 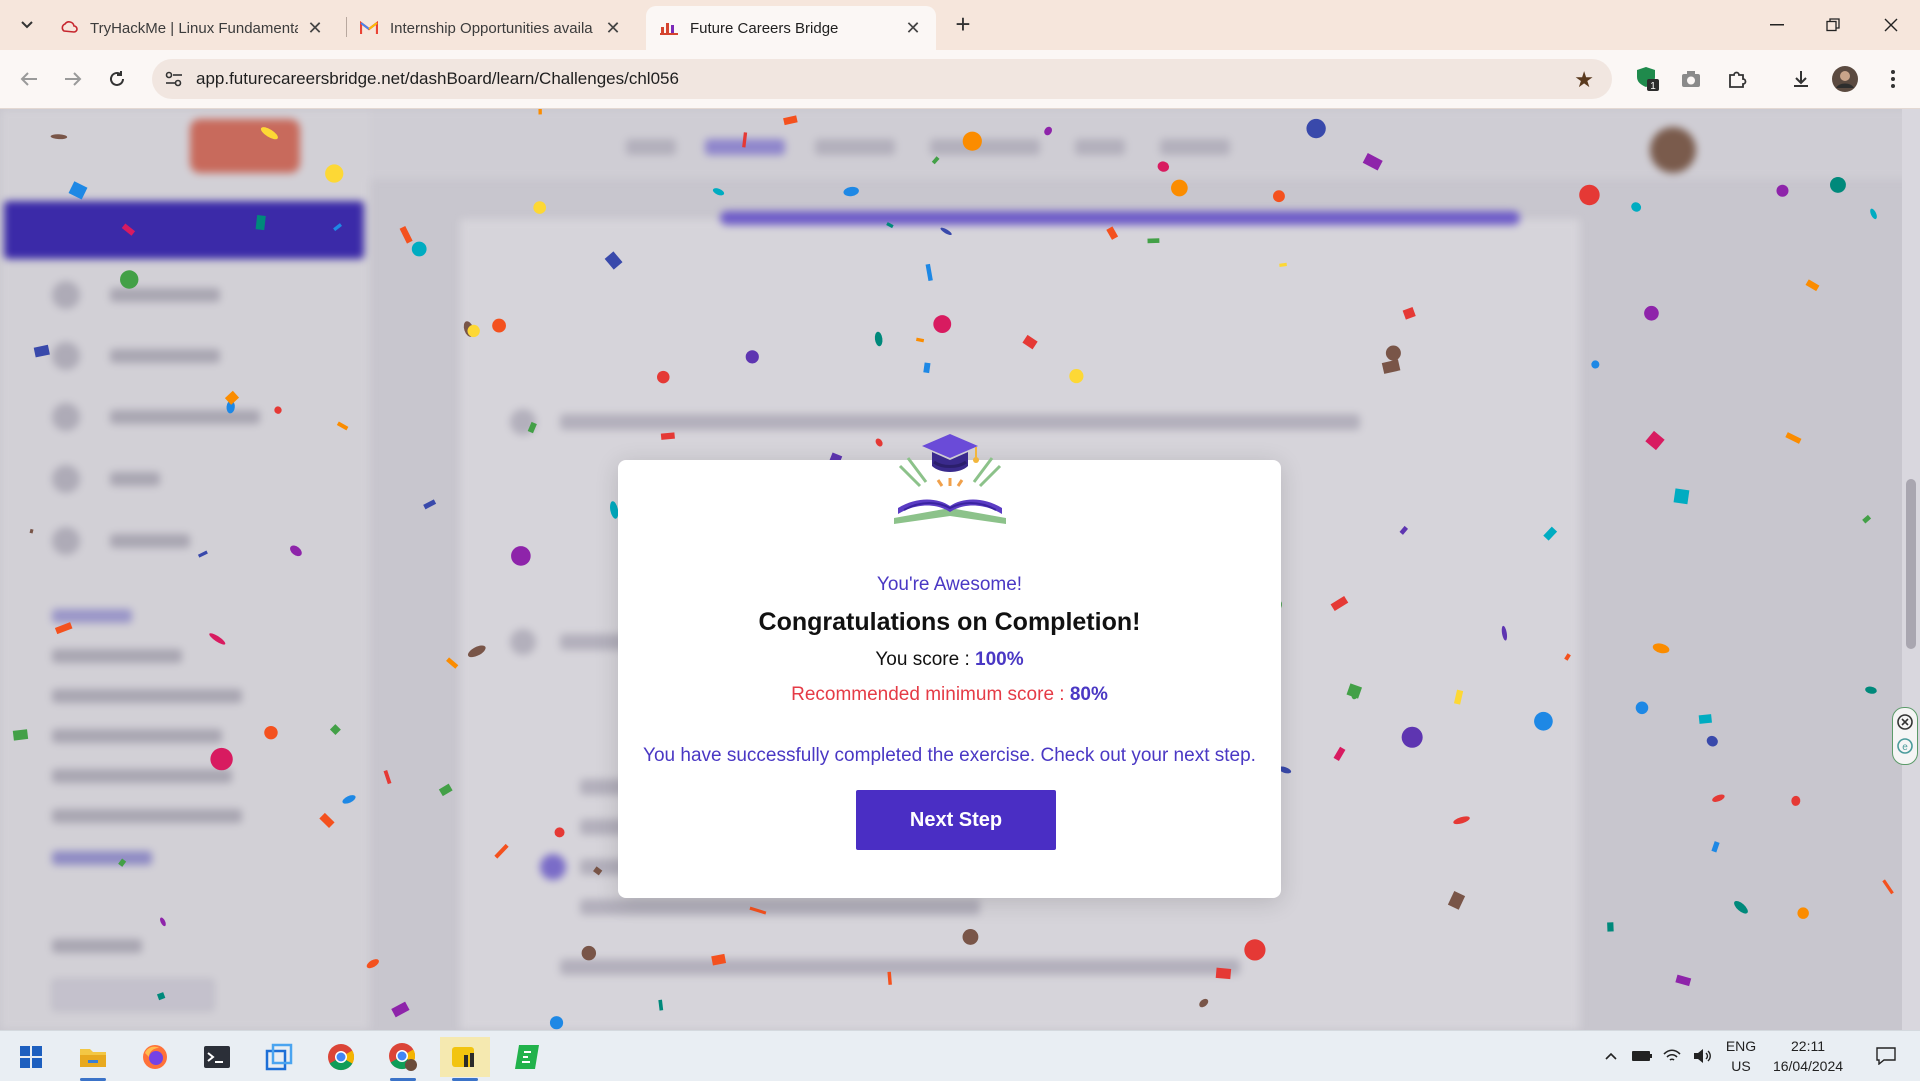 I want to click on taskbar-green-app, so click(x=527, y=1057).